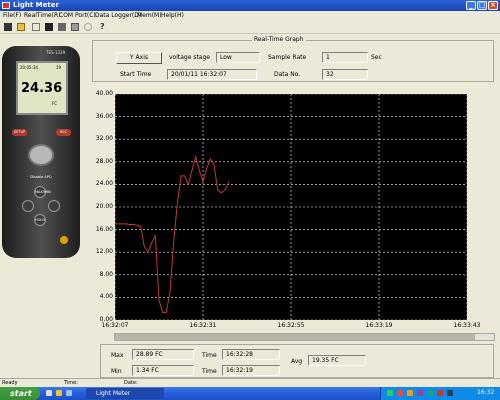 The image size is (500, 400). Describe the element at coordinates (251, 354) in the screenshot. I see `max-time-field: 16:32:28` at that location.